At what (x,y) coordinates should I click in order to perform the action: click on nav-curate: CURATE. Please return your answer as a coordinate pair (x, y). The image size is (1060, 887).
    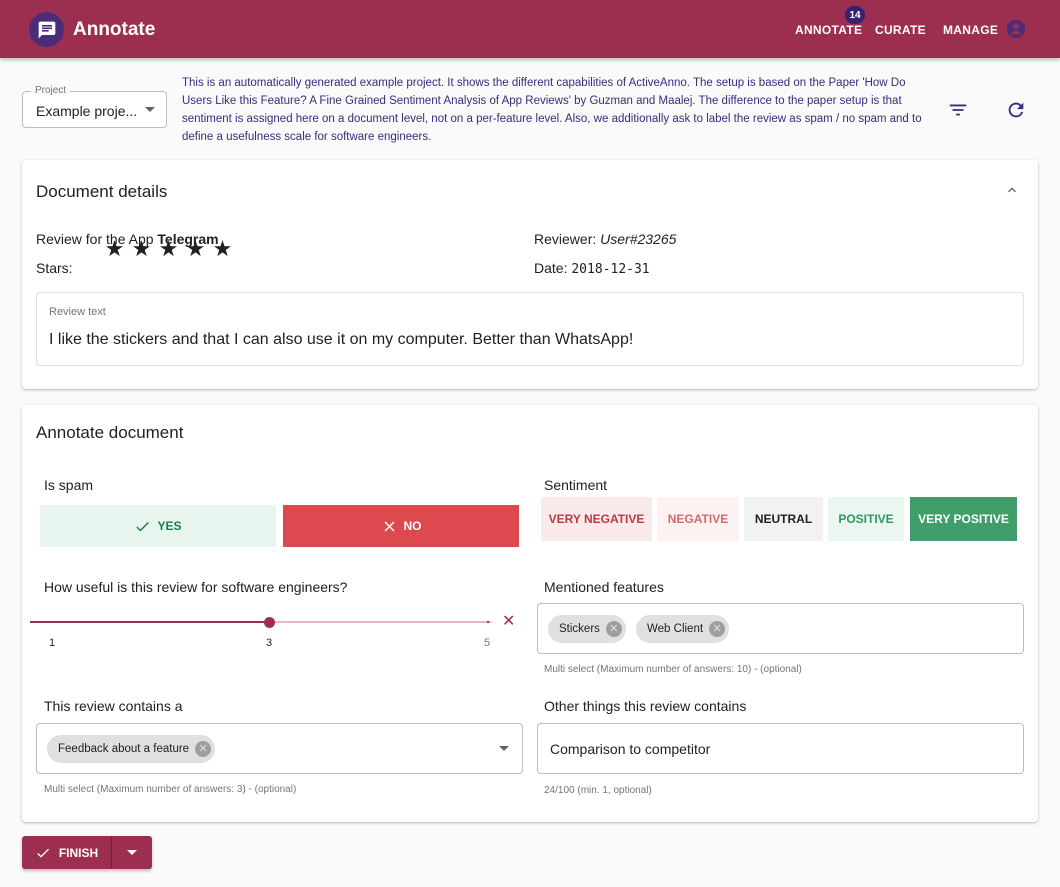
    Looking at the image, I should click on (900, 30).